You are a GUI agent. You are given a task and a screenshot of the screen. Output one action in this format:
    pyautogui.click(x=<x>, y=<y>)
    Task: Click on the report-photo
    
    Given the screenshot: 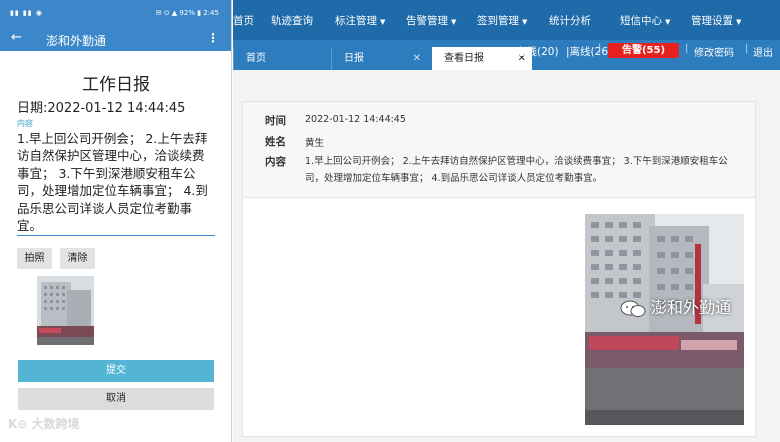 What is the action you would take?
    pyautogui.click(x=664, y=319)
    